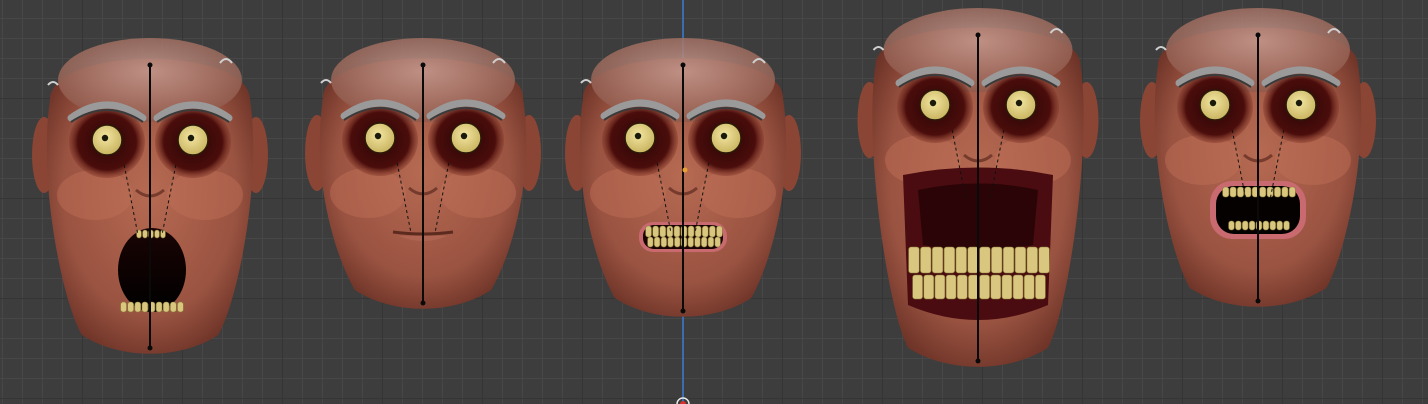 The width and height of the screenshot is (1428, 404). What do you see at coordinates (685, 170) in the screenshot?
I see `selected-vertex` at bounding box center [685, 170].